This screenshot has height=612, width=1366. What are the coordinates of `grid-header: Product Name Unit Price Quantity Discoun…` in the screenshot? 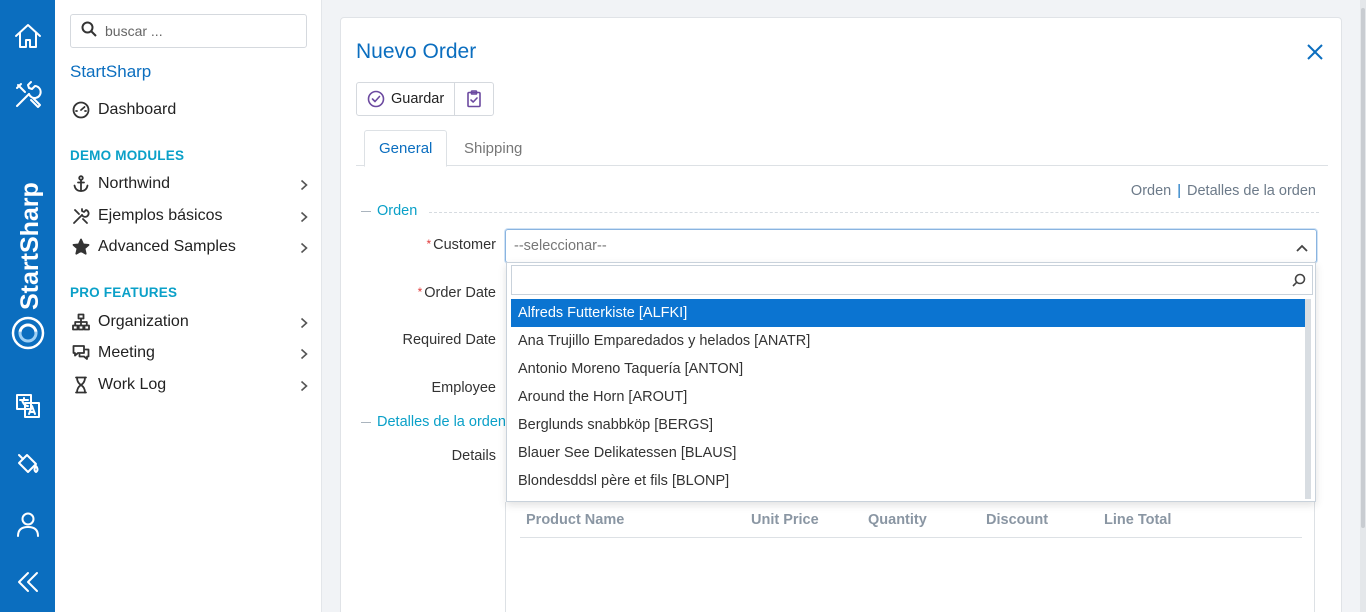 It's located at (911, 525).